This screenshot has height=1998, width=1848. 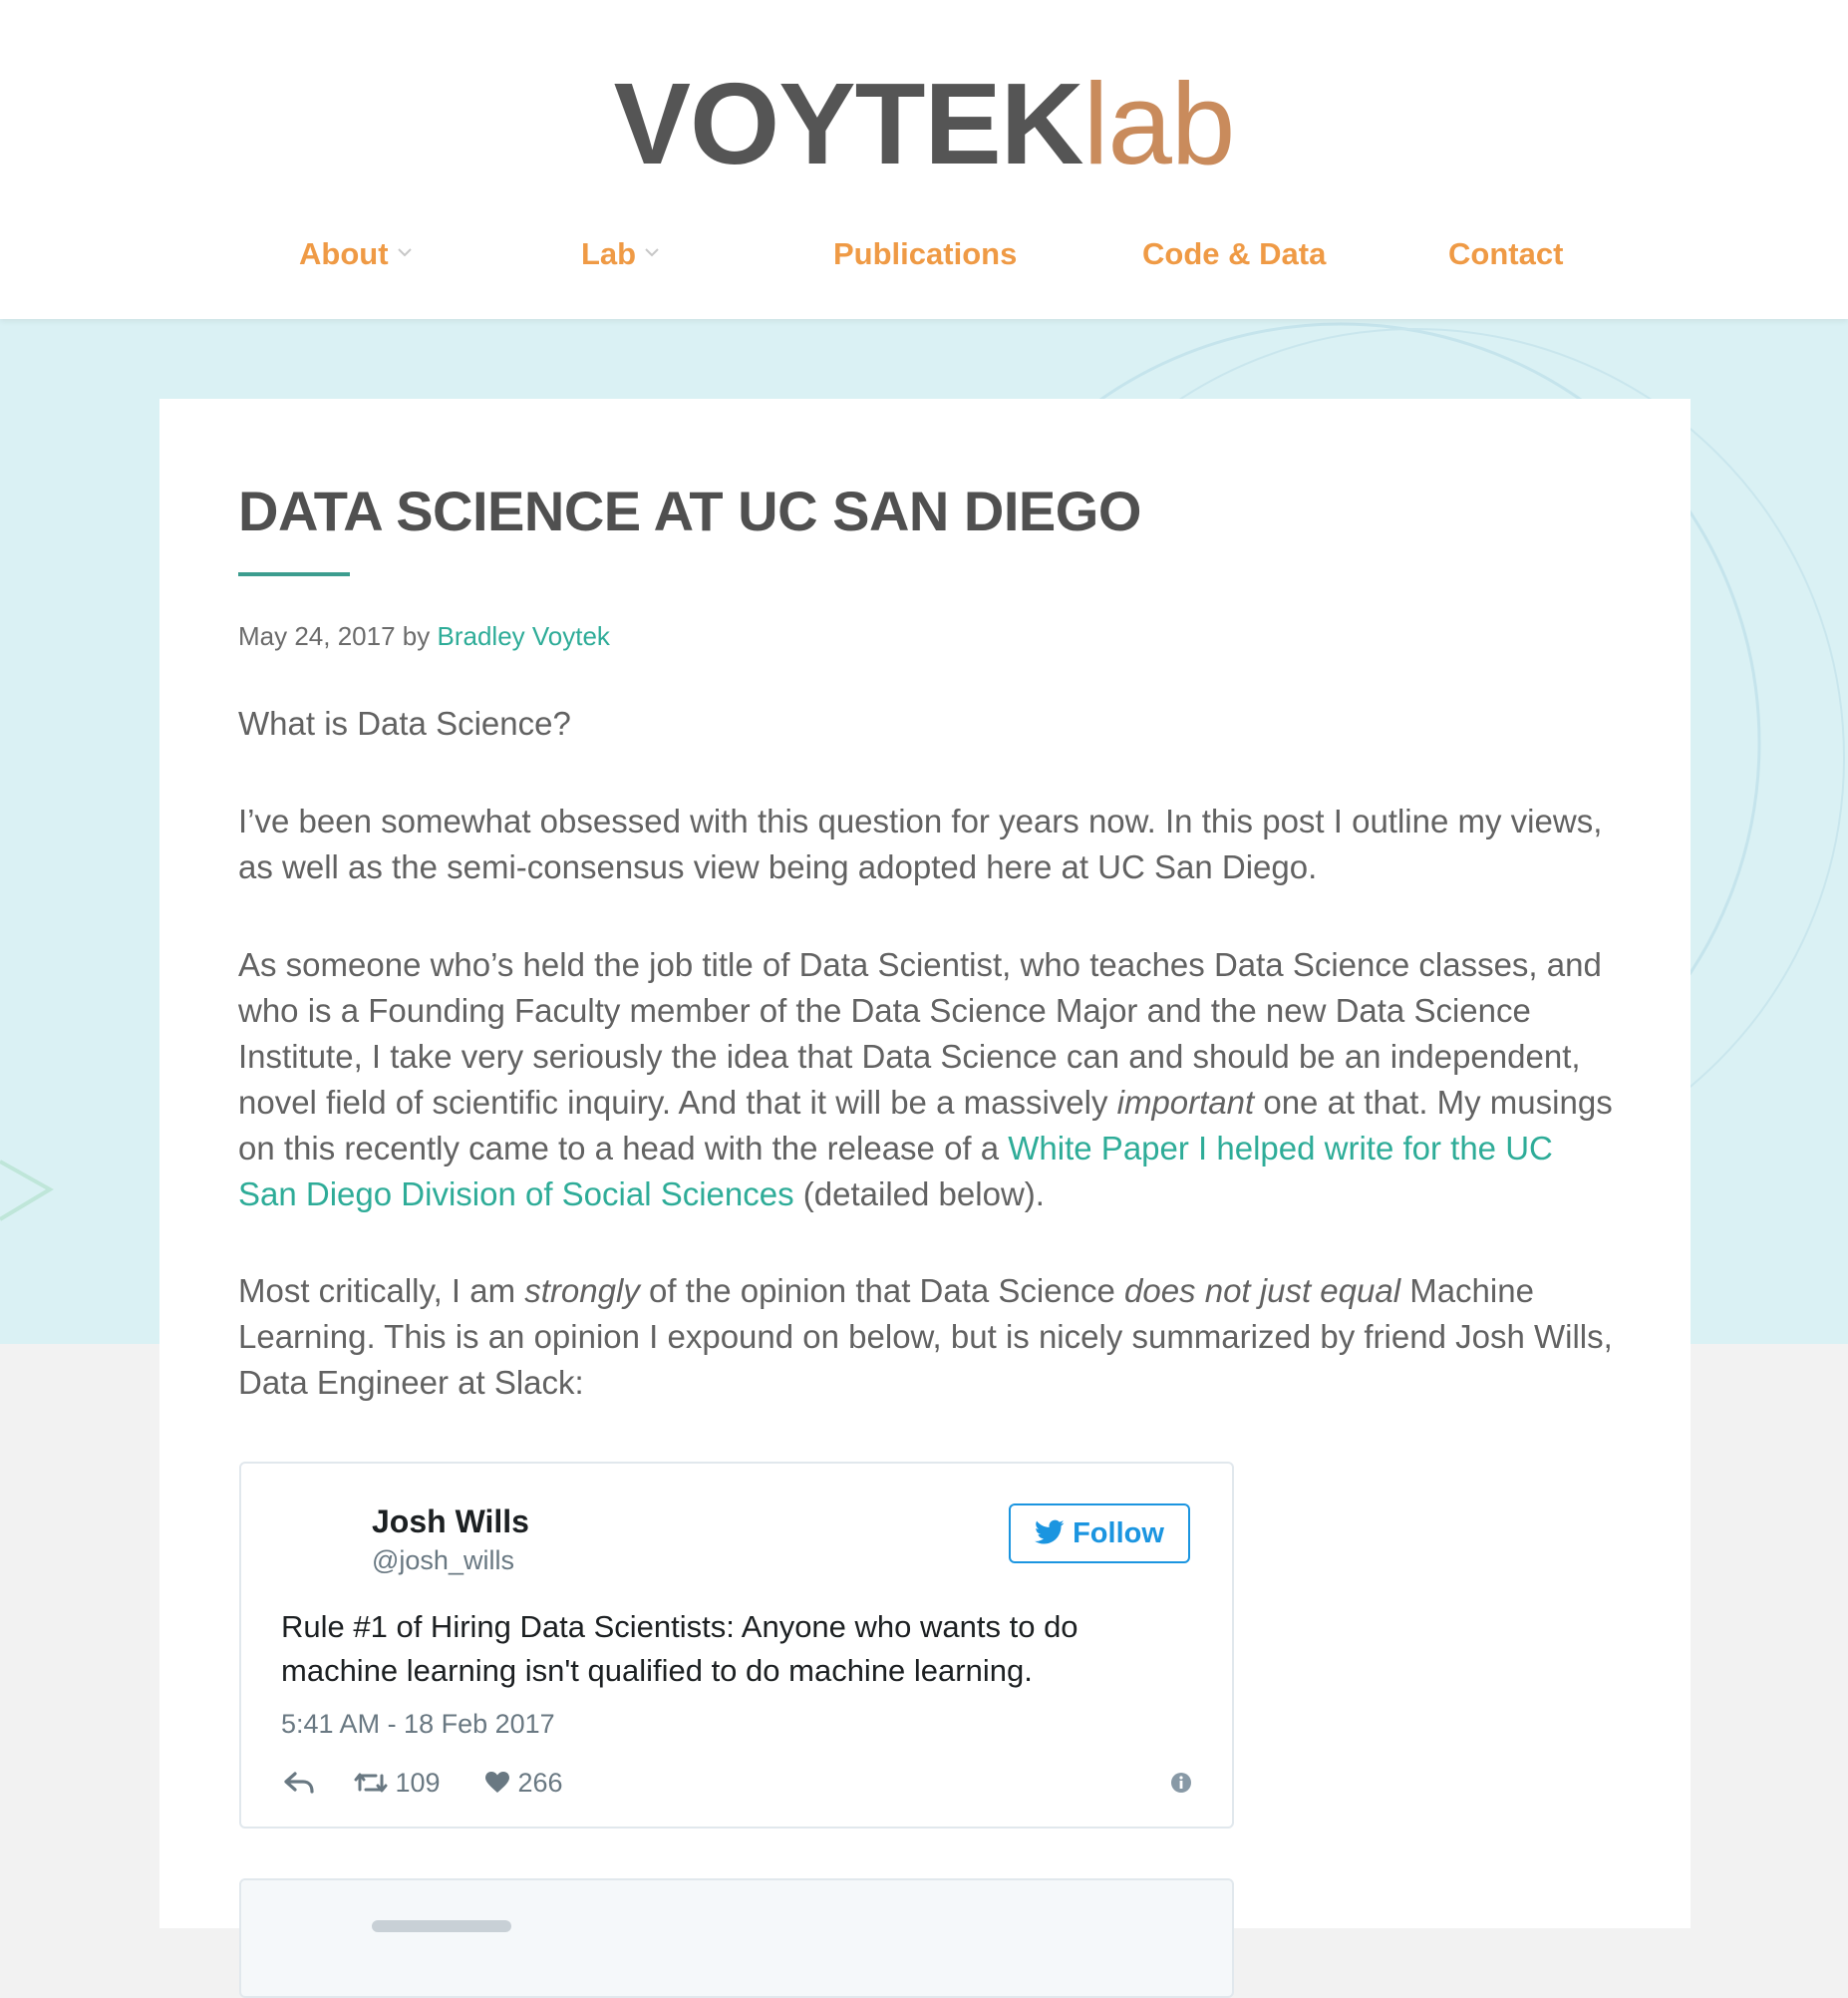 What do you see at coordinates (418, 1725) in the screenshot?
I see `tweet-timestamp: 5:41 AM - 18 Feb 2017` at bounding box center [418, 1725].